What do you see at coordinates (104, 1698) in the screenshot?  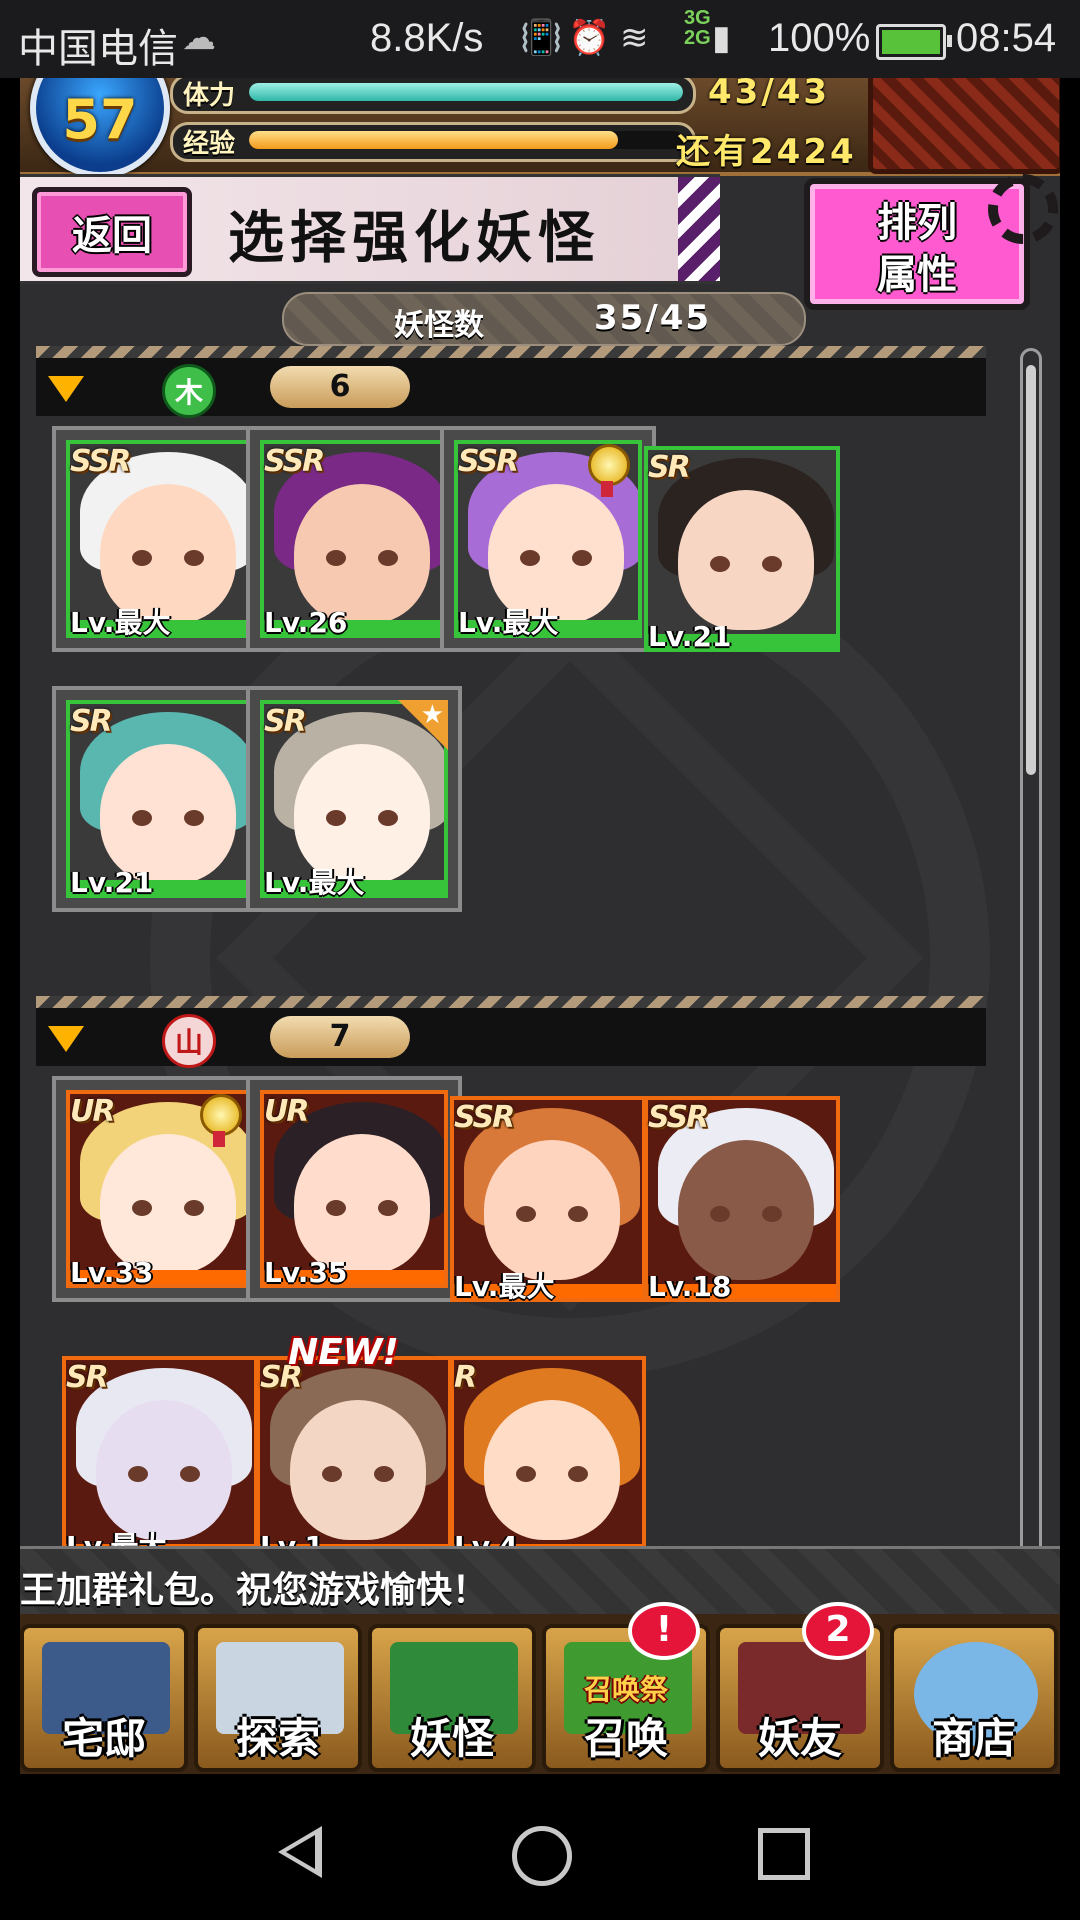 I see `nav-button-0: 宅邸` at bounding box center [104, 1698].